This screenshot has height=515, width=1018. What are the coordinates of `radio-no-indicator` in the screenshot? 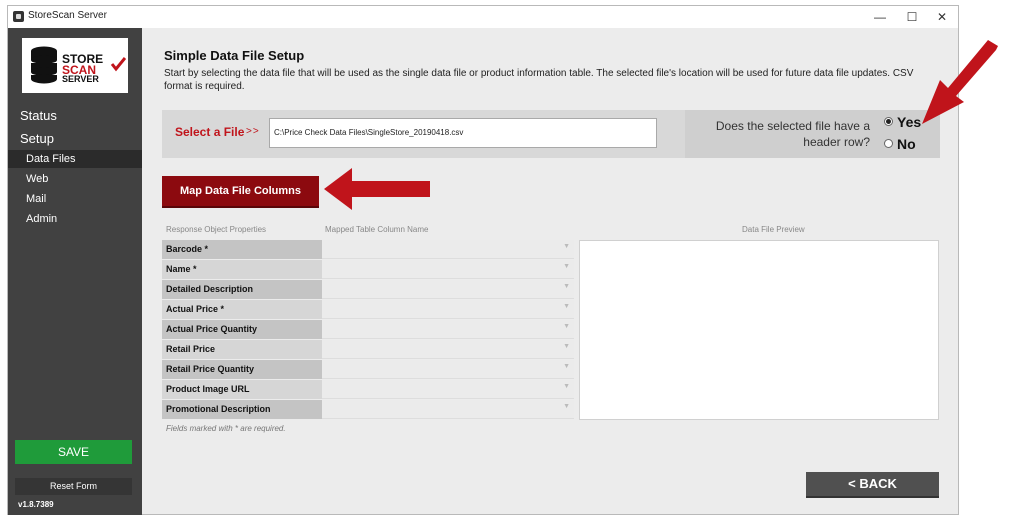 It's located at (888, 143).